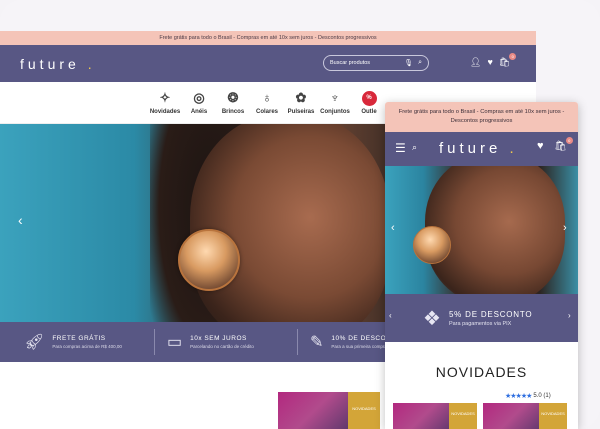 Image resolution: width=600 pixels, height=429 pixels. I want to click on hero-banner: ‹ ›, so click(481, 230).